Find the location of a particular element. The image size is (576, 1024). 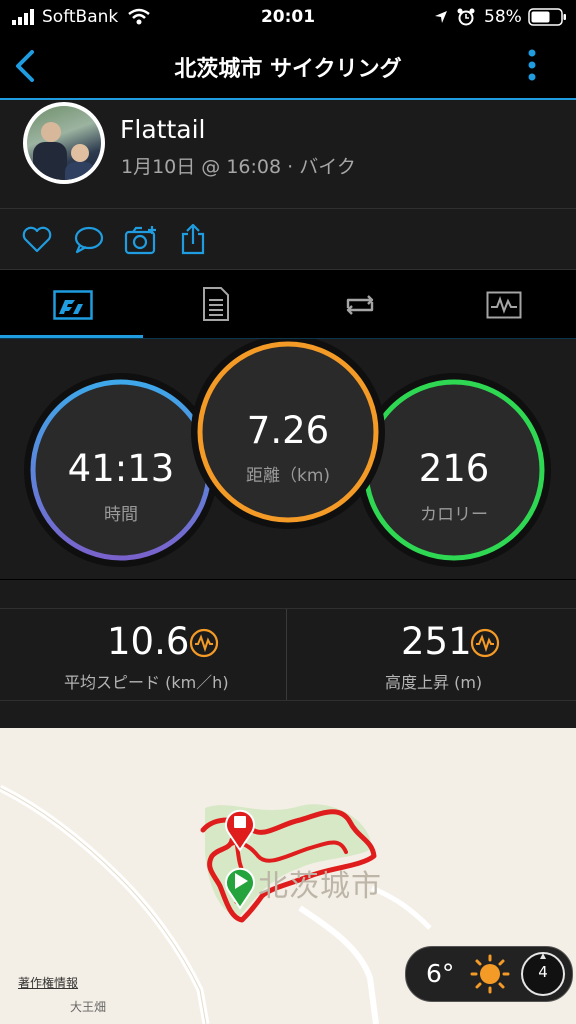

tab-stats-icon is located at coordinates (73, 305).